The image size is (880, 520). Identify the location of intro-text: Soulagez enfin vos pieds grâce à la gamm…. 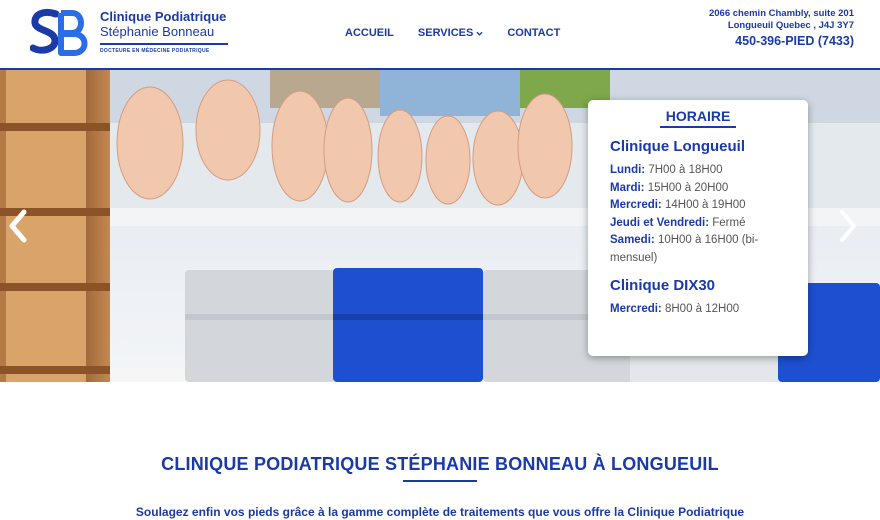
(440, 512).